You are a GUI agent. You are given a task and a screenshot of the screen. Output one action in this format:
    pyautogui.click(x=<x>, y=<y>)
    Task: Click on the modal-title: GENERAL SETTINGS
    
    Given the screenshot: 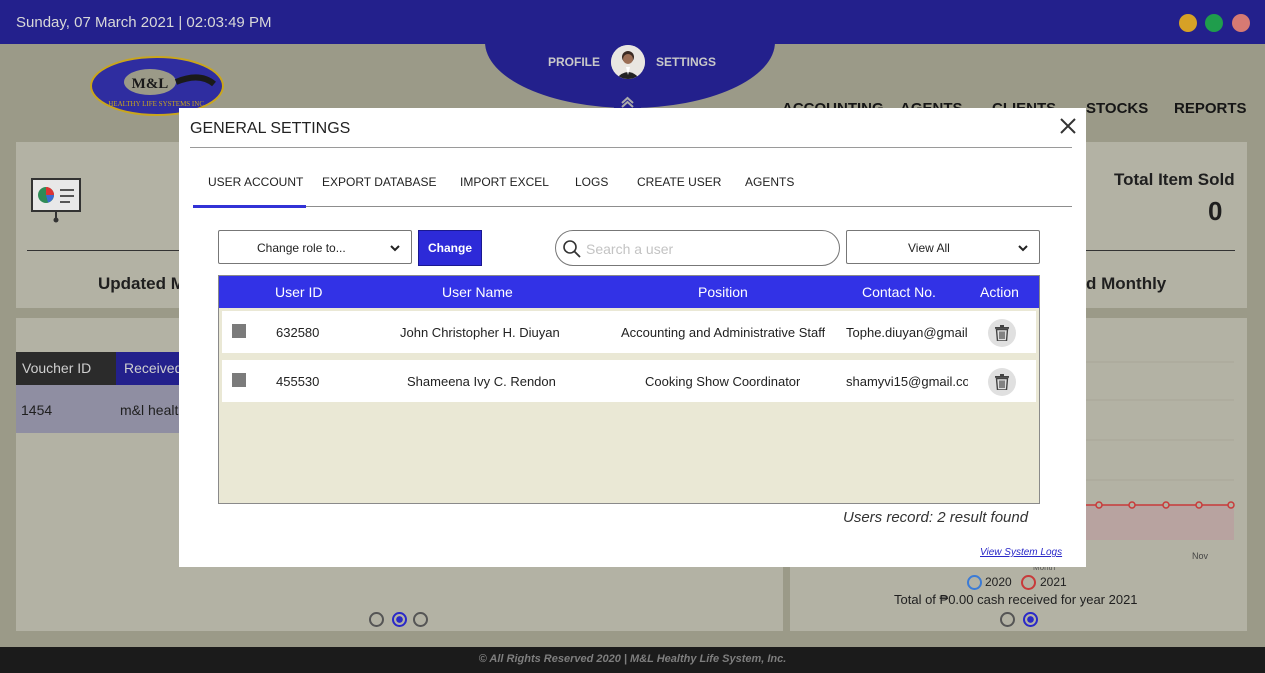 What is the action you would take?
    pyautogui.click(x=270, y=128)
    